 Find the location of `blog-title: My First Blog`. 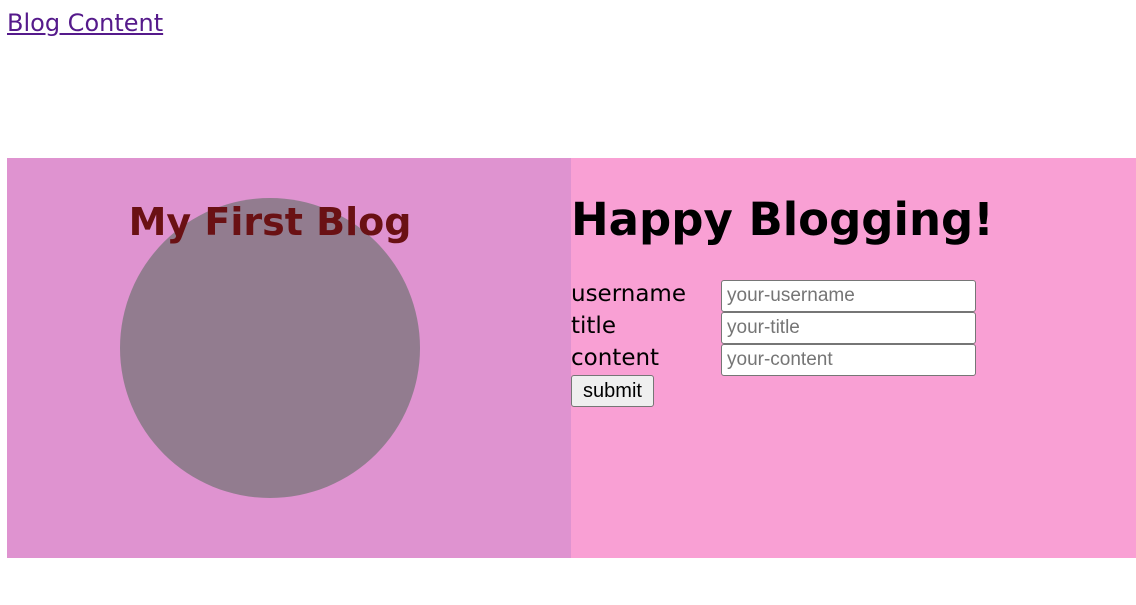

blog-title: My First Blog is located at coordinates (270, 222).